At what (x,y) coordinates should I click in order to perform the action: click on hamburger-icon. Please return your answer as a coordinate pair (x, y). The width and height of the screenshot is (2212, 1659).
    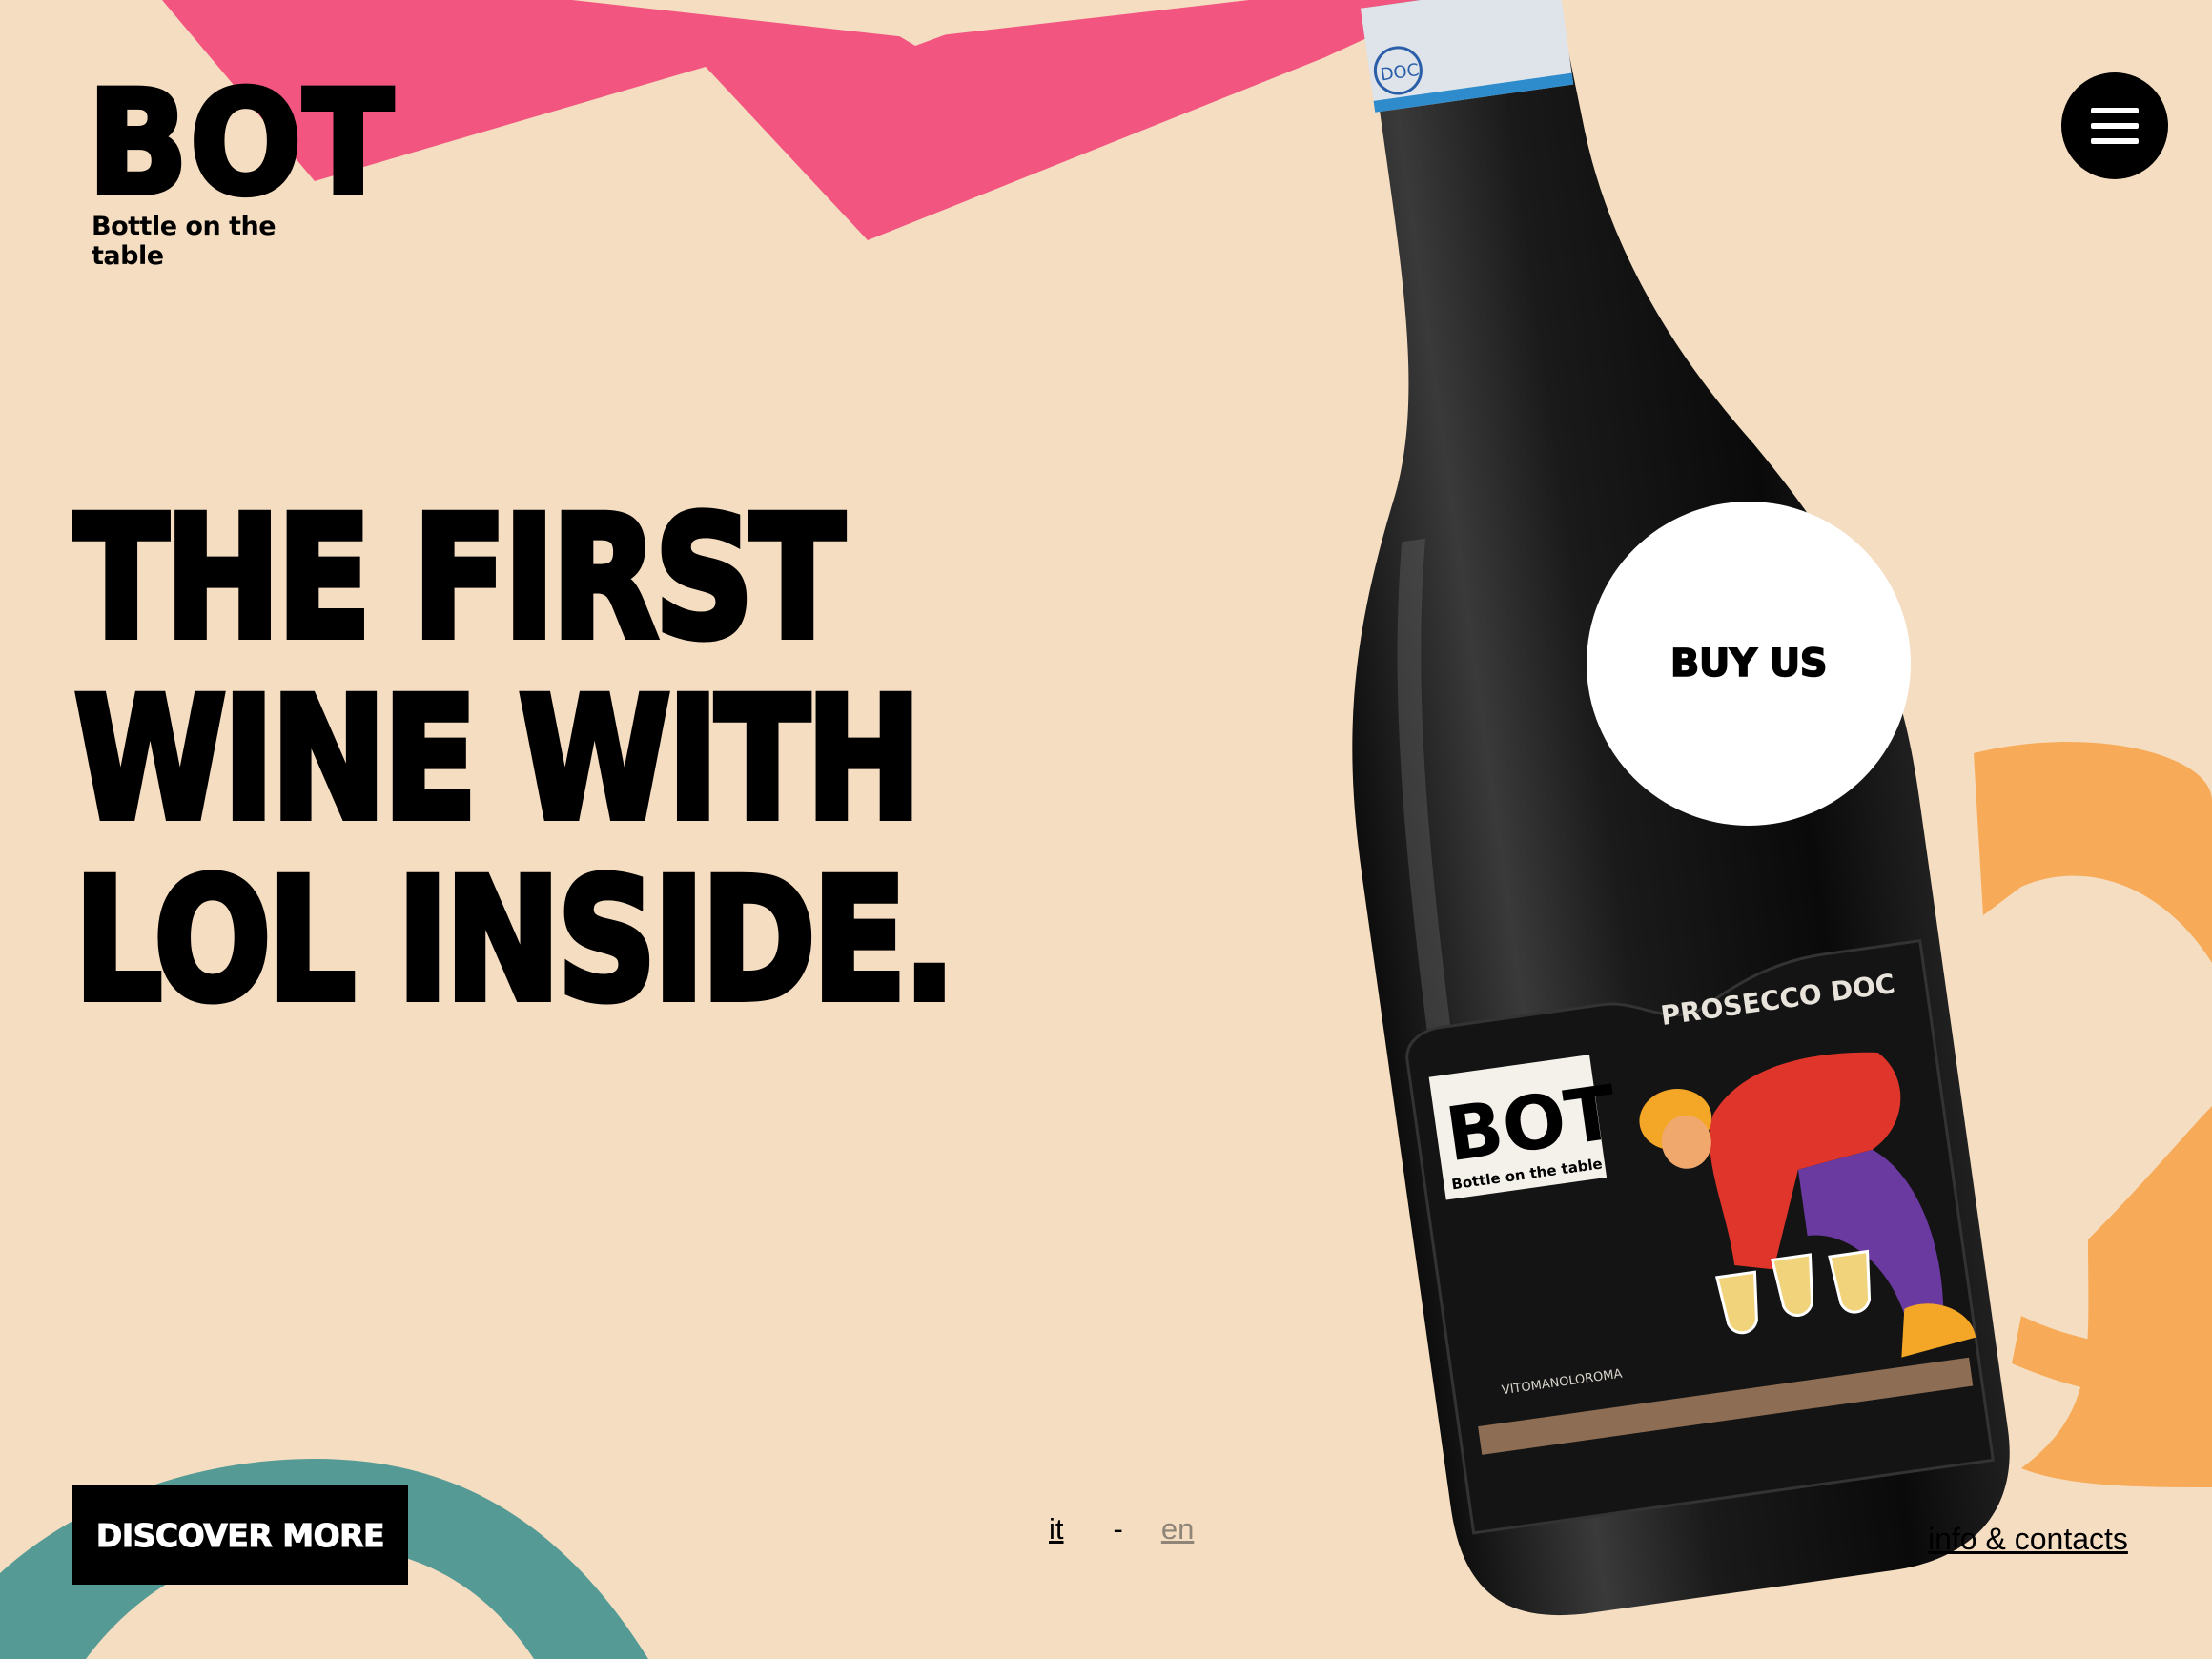
    Looking at the image, I should click on (2115, 126).